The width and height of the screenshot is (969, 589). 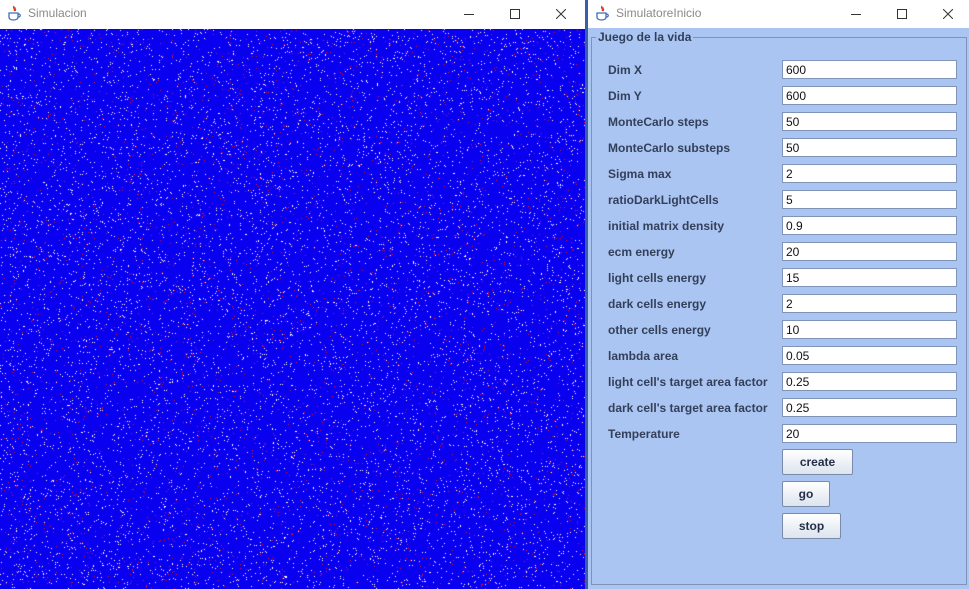 I want to click on lambda-area-input: 0.05, so click(x=869, y=355).